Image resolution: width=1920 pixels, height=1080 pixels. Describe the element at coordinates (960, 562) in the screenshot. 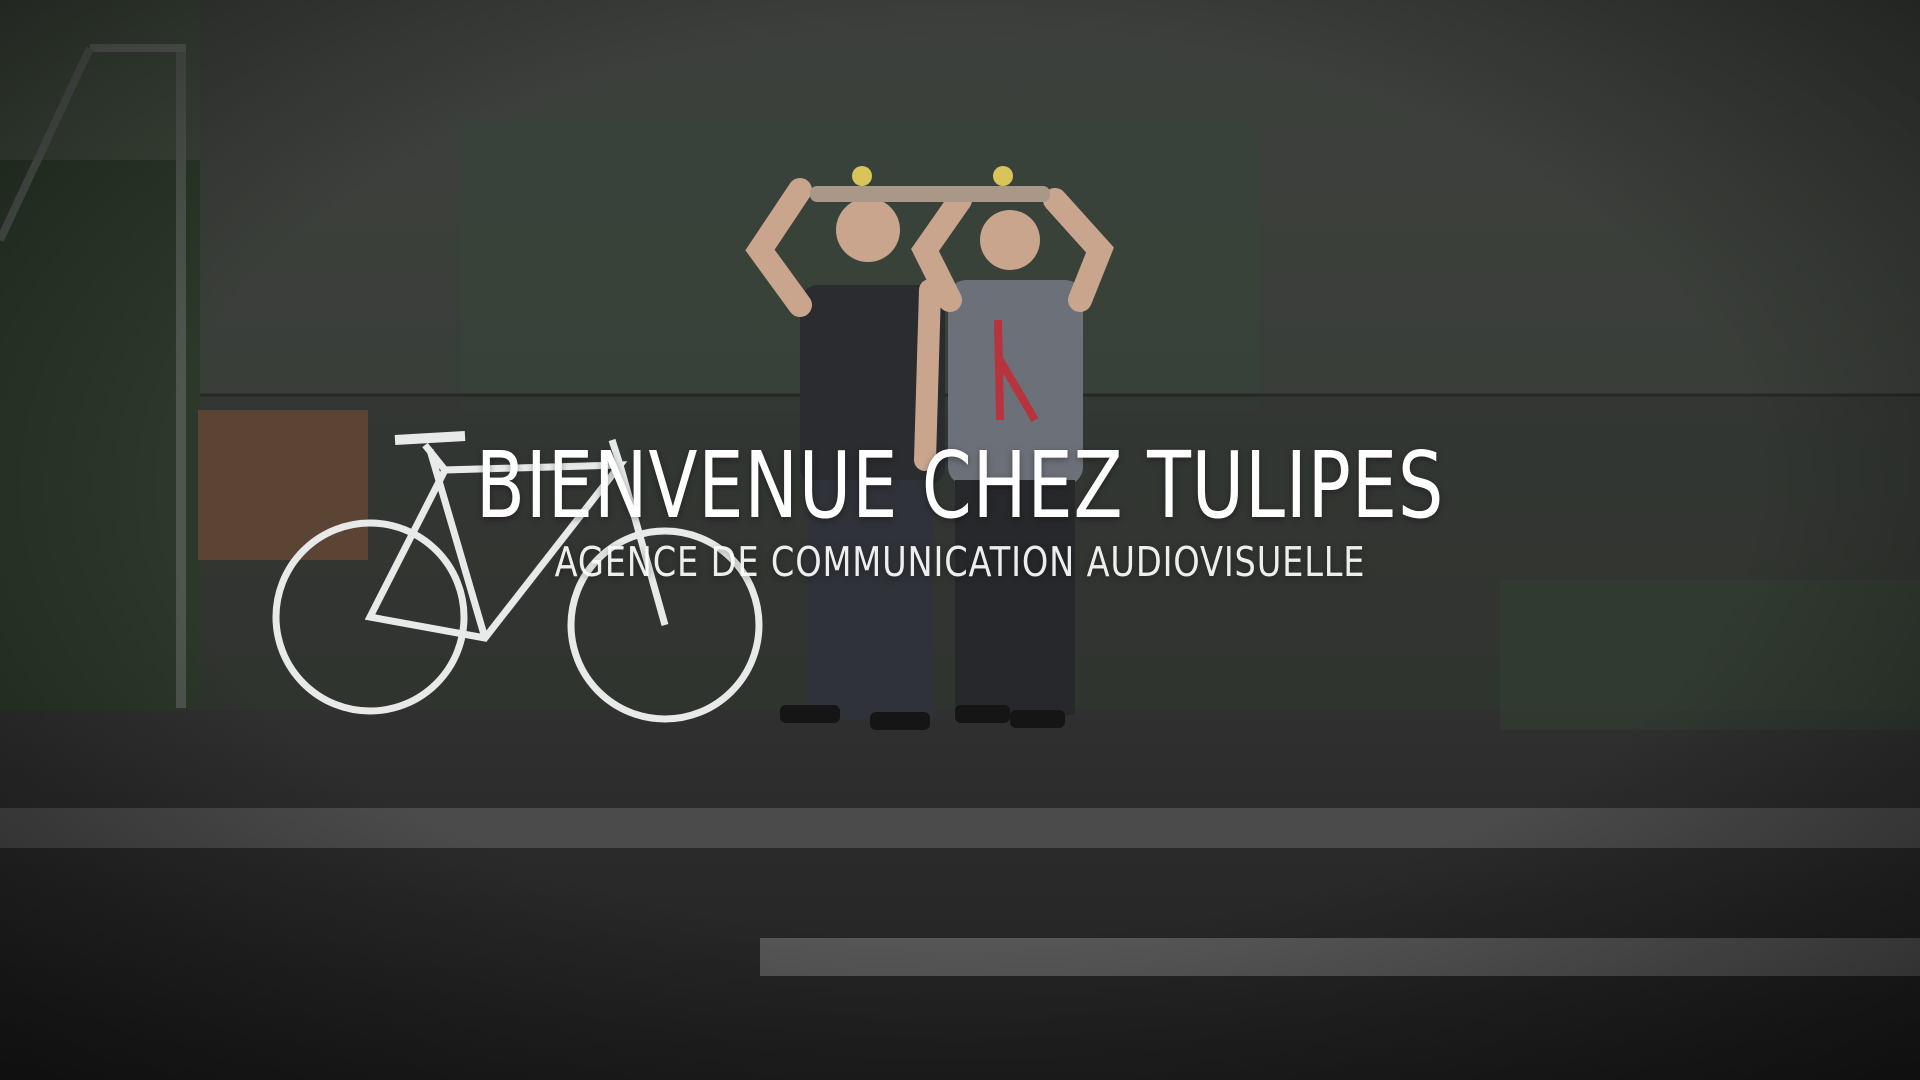

I see `hero-subtitle: AGENCE DE COMMUNICATION AUDIOVISUELLE` at that location.